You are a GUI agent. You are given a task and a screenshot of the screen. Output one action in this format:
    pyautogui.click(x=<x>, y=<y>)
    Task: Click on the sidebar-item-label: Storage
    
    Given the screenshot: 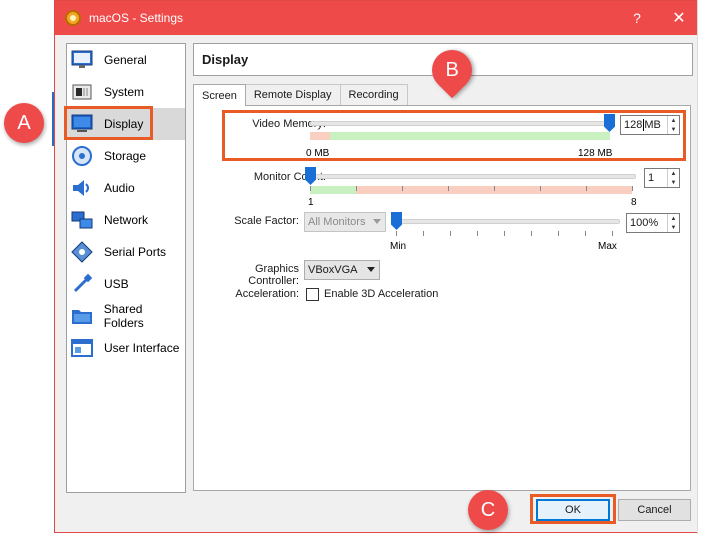 What is the action you would take?
    pyautogui.click(x=125, y=156)
    